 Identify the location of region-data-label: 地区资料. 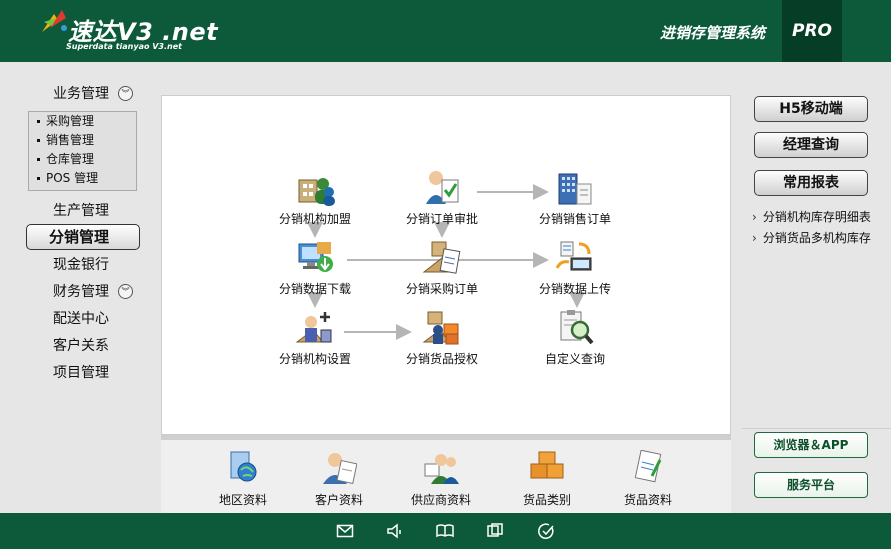
(242, 500).